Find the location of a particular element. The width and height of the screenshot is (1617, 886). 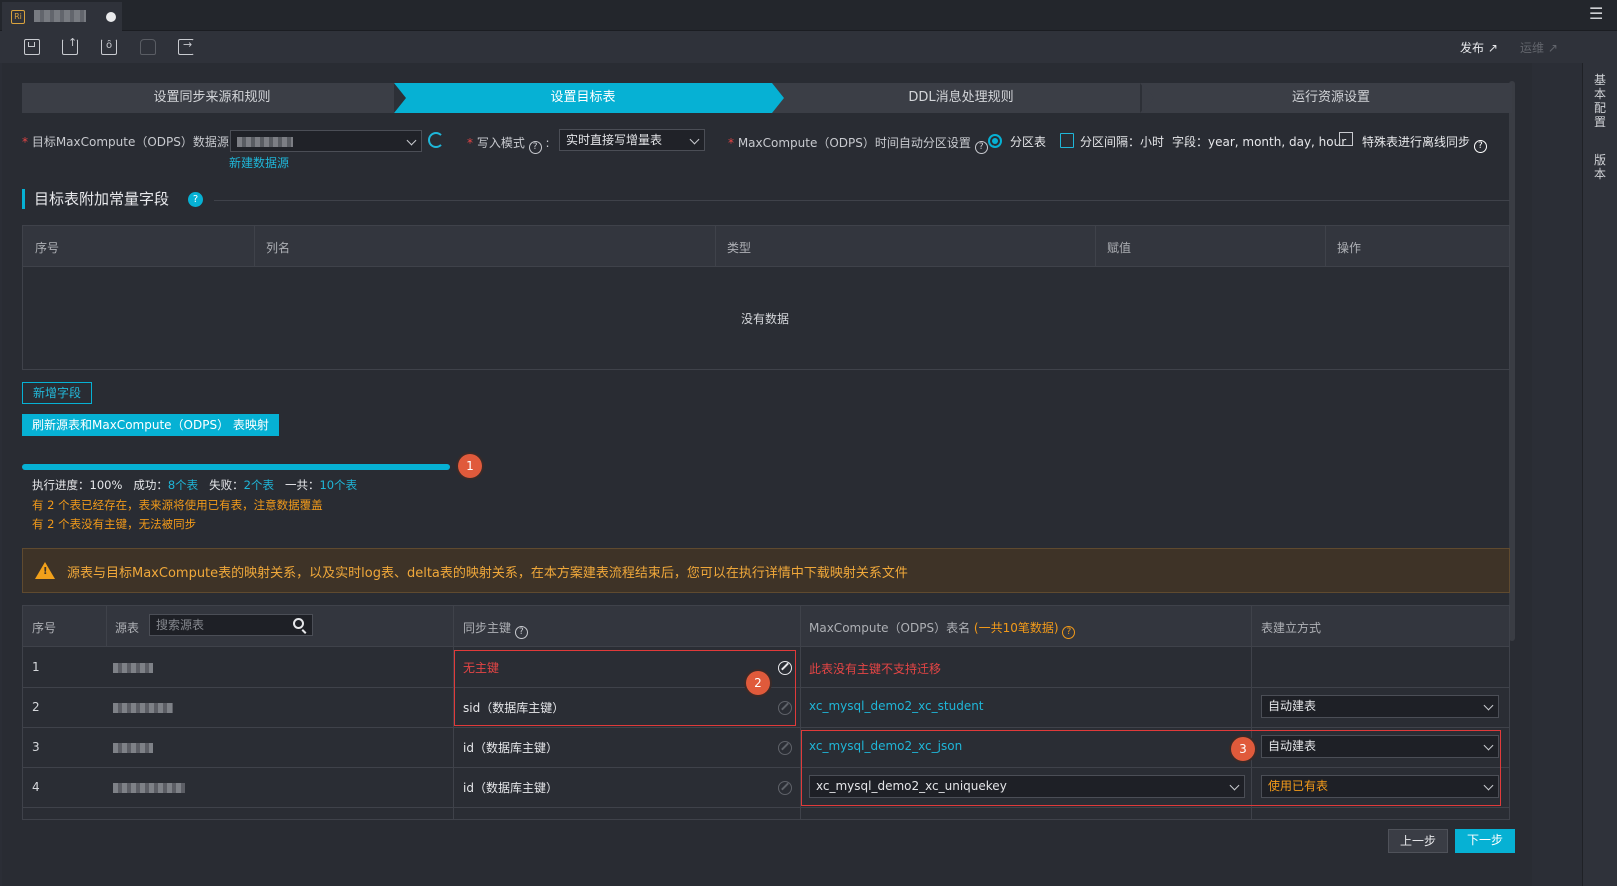

col-action: 操作 is located at coordinates (1349, 248).